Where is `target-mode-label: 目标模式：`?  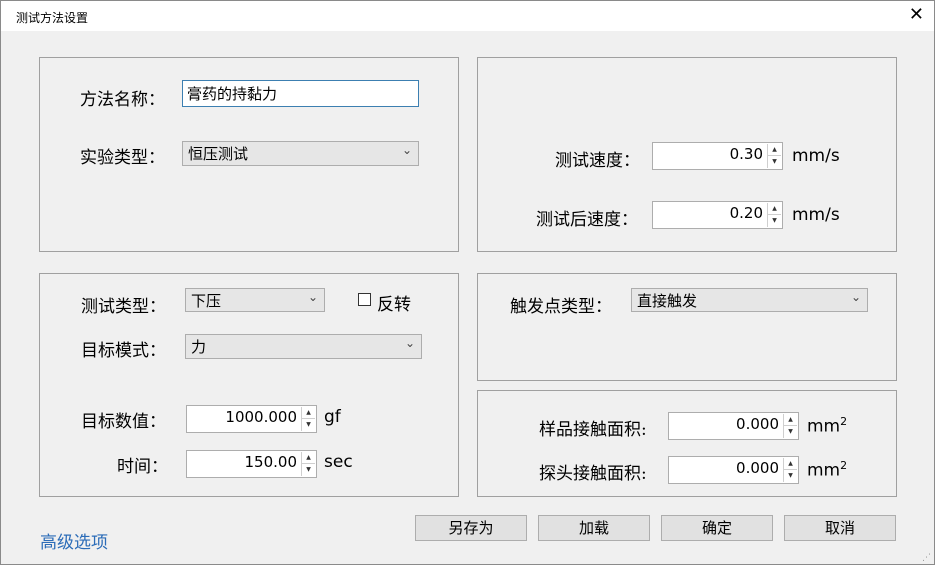 target-mode-label: 目标模式： is located at coordinates (123, 351).